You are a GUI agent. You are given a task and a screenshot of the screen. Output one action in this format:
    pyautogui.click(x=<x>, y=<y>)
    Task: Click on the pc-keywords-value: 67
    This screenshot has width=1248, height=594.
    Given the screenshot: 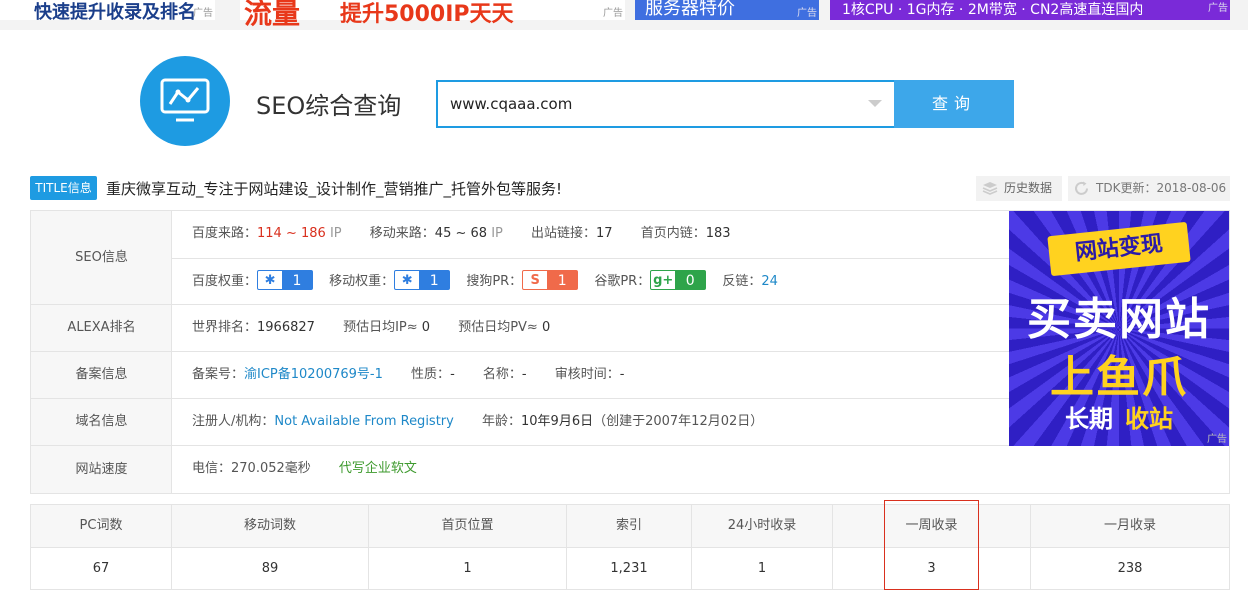 What is the action you would take?
    pyautogui.click(x=101, y=569)
    